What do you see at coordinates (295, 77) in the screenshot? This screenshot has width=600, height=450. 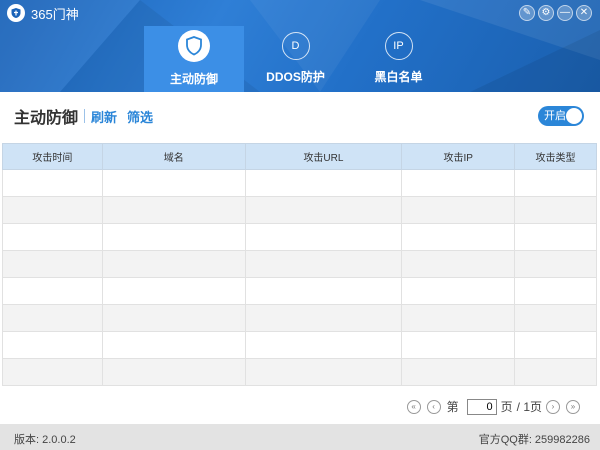 I see `tab-label: DDOS防护` at bounding box center [295, 77].